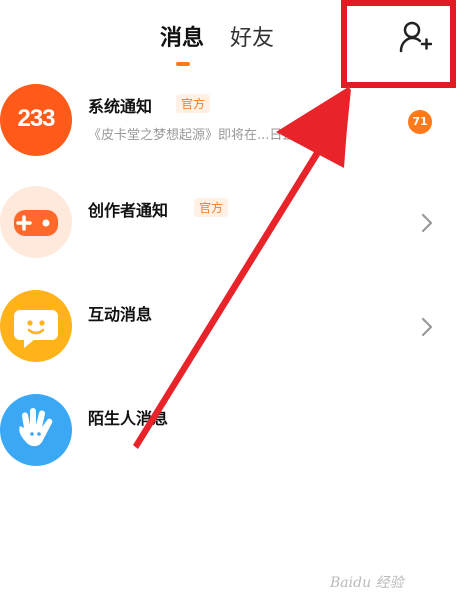 The height and width of the screenshot is (615, 467). Describe the element at coordinates (420, 122) in the screenshot. I see `unread-count-badge: 71` at that location.